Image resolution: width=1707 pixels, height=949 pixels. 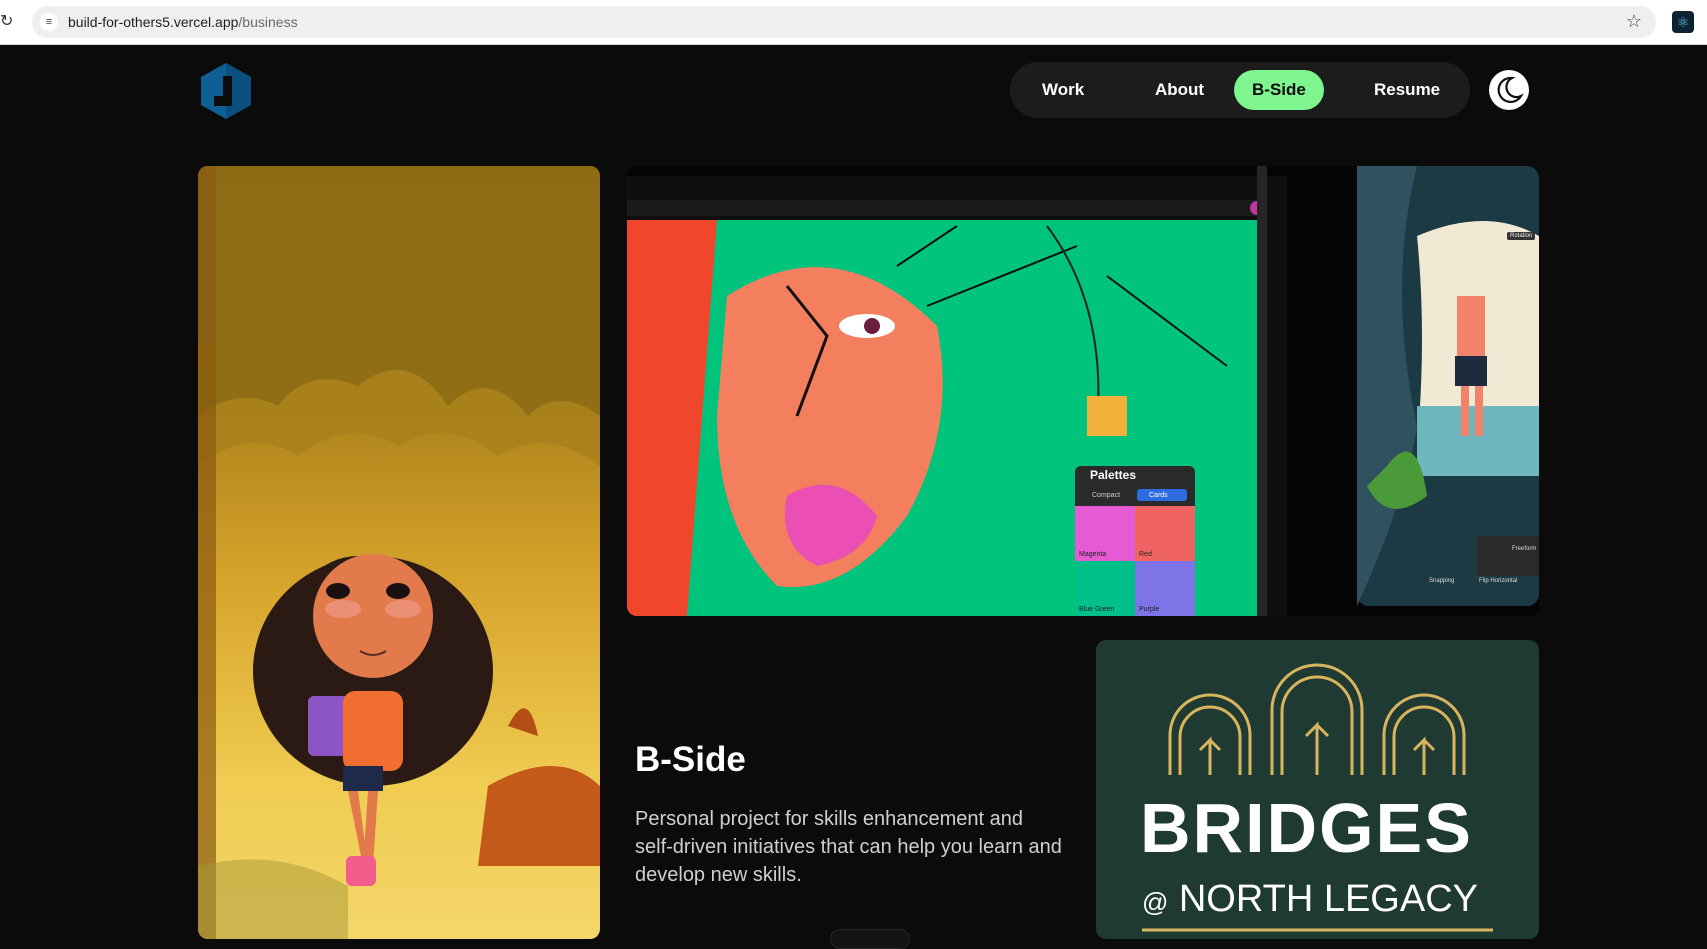 What do you see at coordinates (1279, 90) in the screenshot?
I see `nav-b-side: B-Side` at bounding box center [1279, 90].